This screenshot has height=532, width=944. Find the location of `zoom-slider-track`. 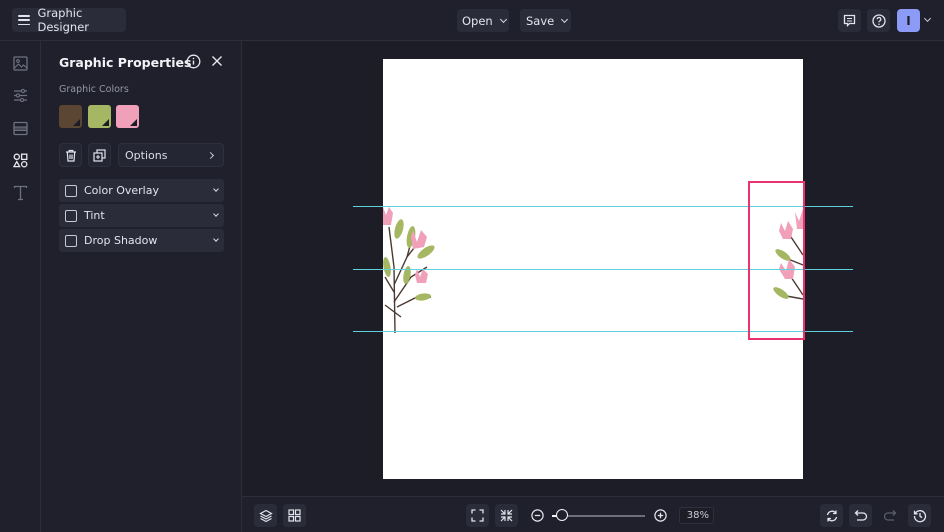

zoom-slider-track is located at coordinates (602, 516).